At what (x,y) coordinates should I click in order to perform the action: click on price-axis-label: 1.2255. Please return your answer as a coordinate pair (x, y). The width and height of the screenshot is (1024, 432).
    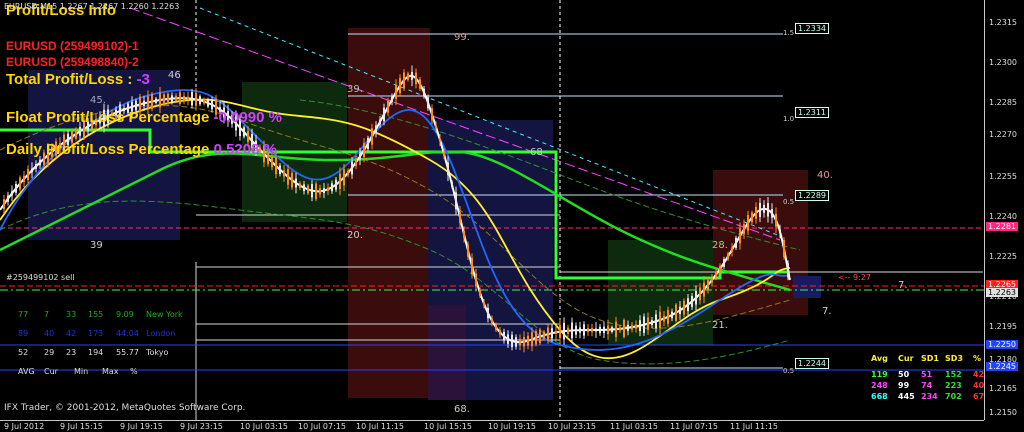
    Looking at the image, I should click on (1003, 176).